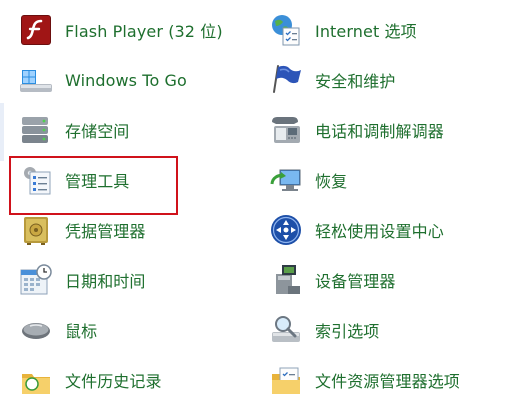 This screenshot has width=513, height=400. Describe the element at coordinates (286, 180) in the screenshot. I see `recovery-icon` at that location.